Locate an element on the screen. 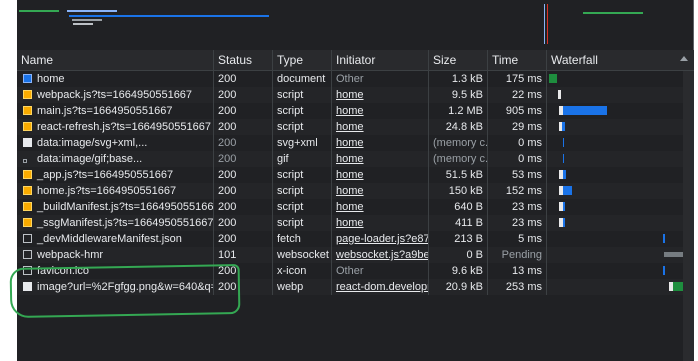  column-header-initiator: Initiator is located at coordinates (380, 60).